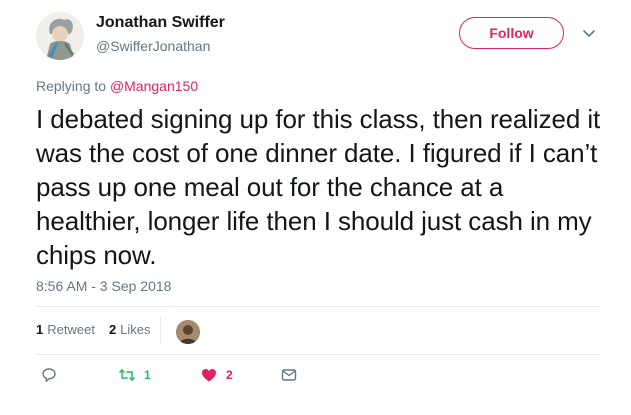 The image size is (631, 415). What do you see at coordinates (209, 375) in the screenshot?
I see `heart-icon` at bounding box center [209, 375].